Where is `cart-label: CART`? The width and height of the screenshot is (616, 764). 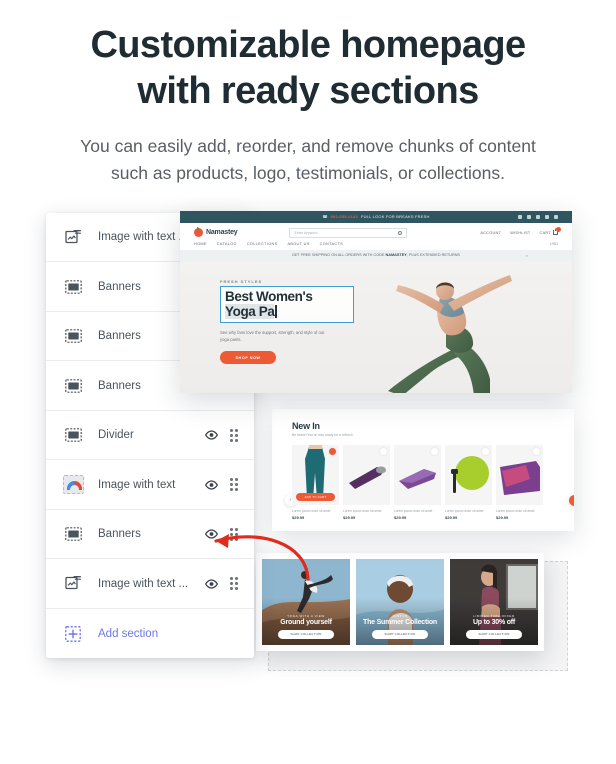 cart-label: CART is located at coordinates (545, 232).